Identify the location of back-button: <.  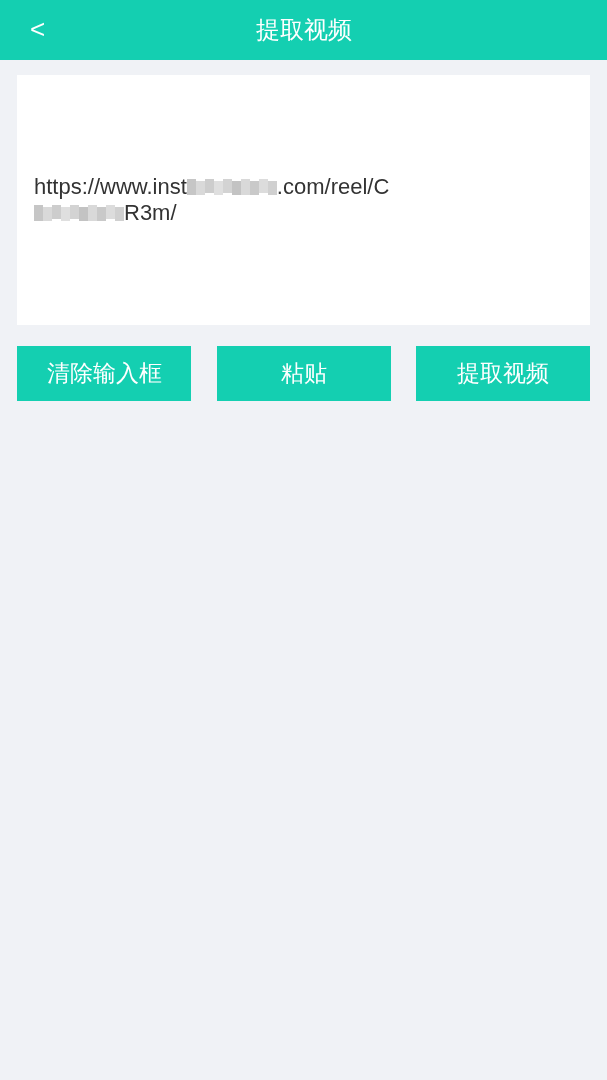
(38, 29).